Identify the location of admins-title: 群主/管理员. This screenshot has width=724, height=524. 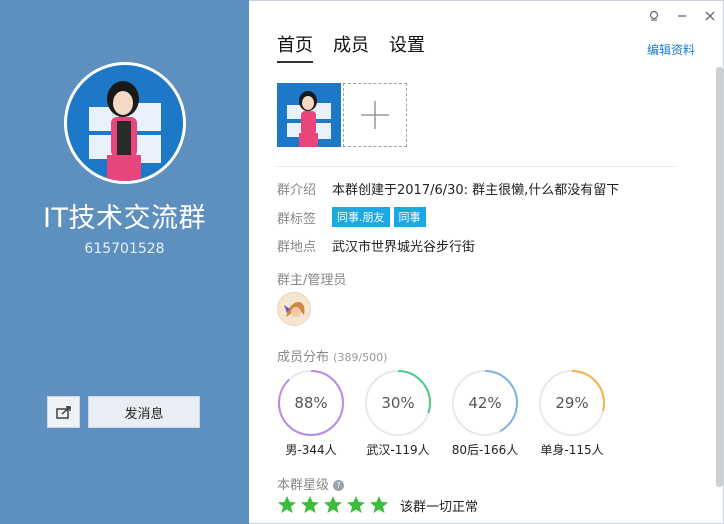
(312, 280).